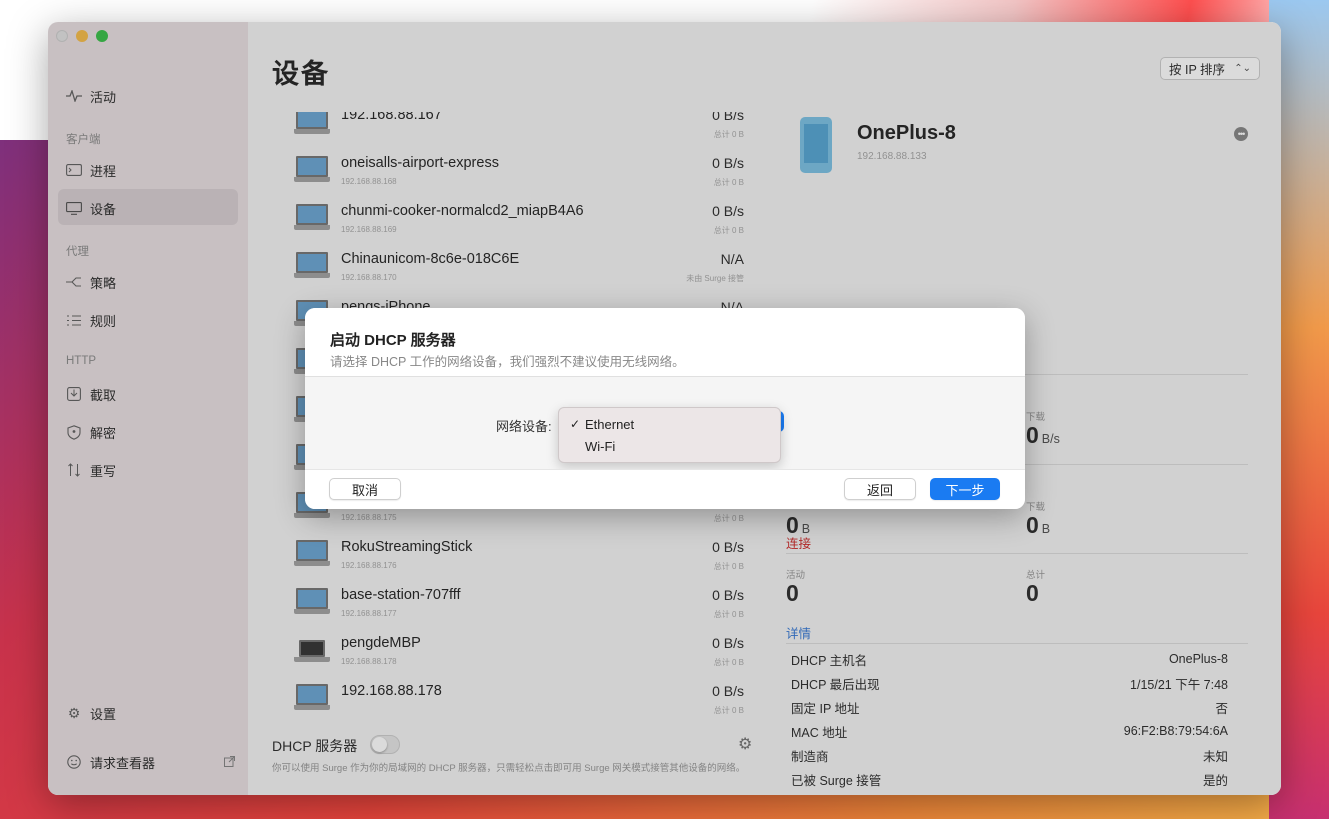  I want to click on back-button: 返回, so click(880, 489).